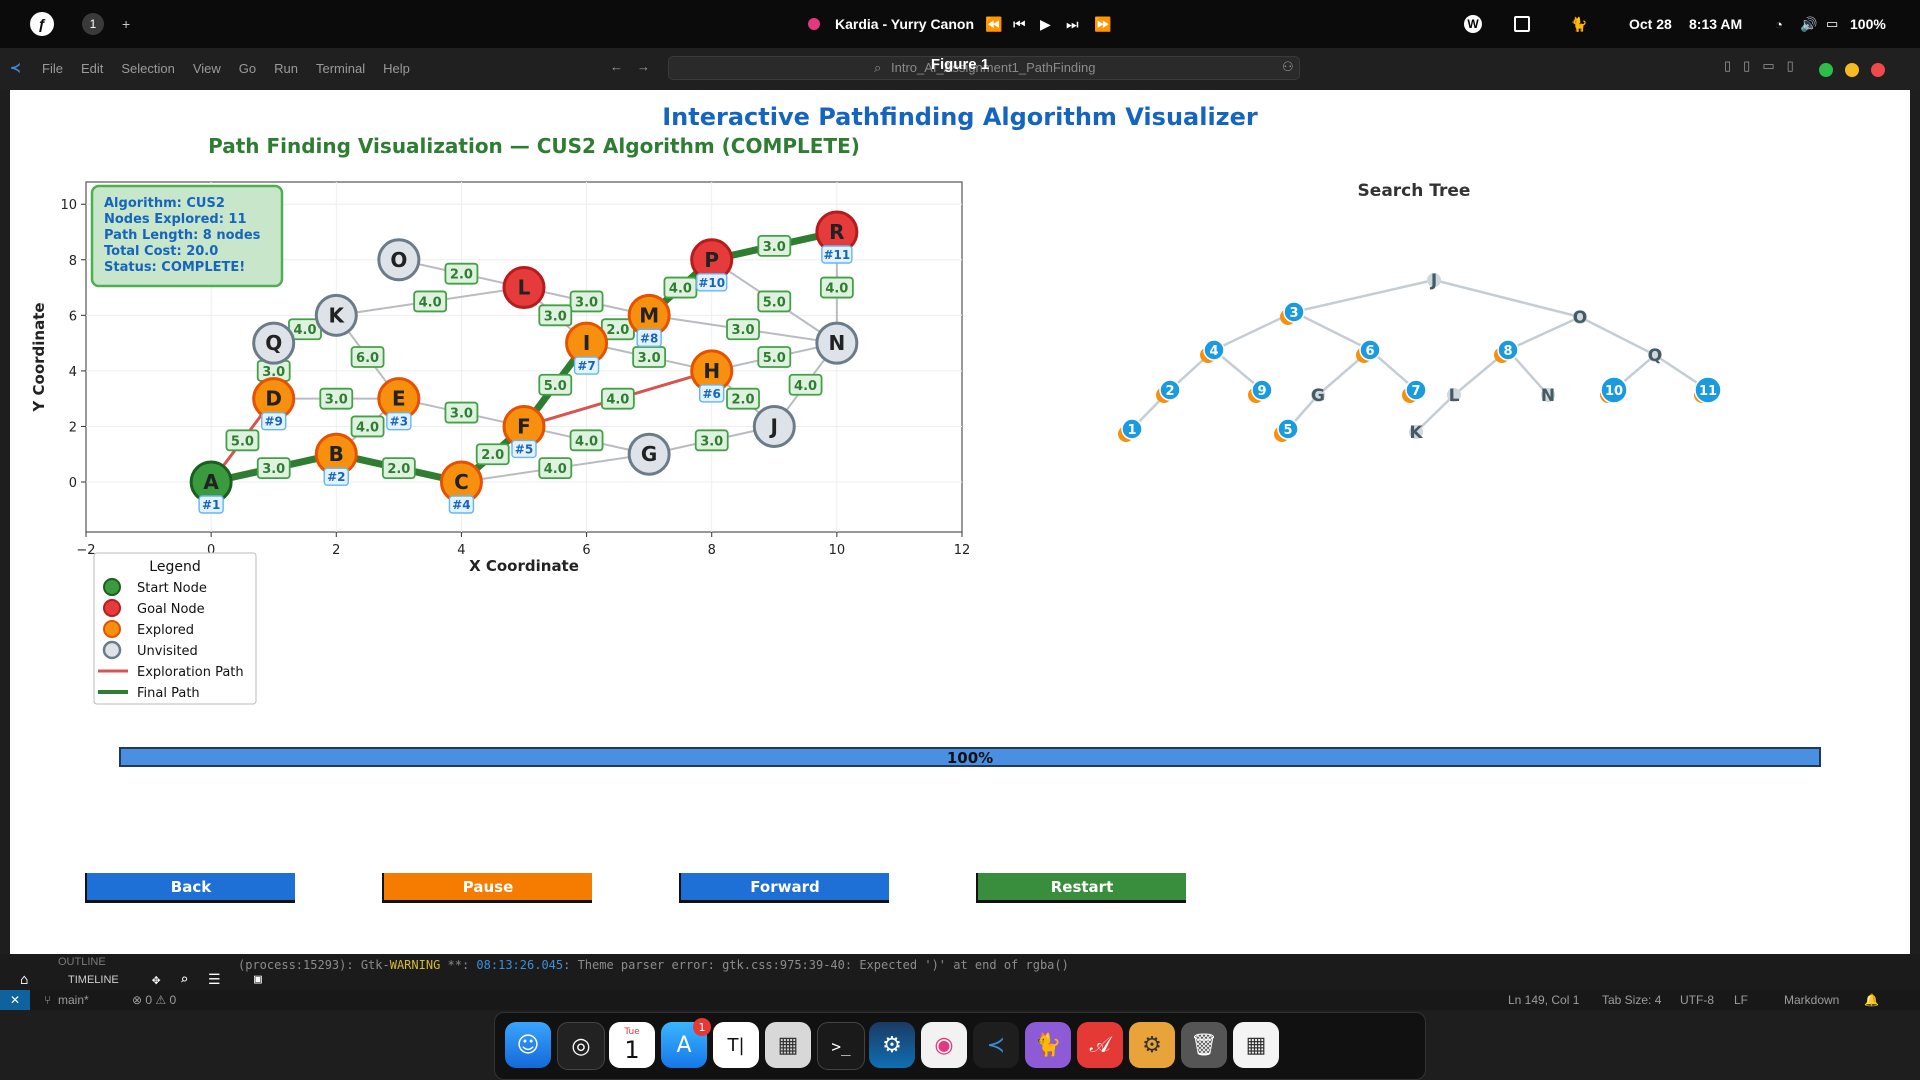 This screenshot has height=1080, width=1920. I want to click on y-tick-label: 8, so click(73, 261).